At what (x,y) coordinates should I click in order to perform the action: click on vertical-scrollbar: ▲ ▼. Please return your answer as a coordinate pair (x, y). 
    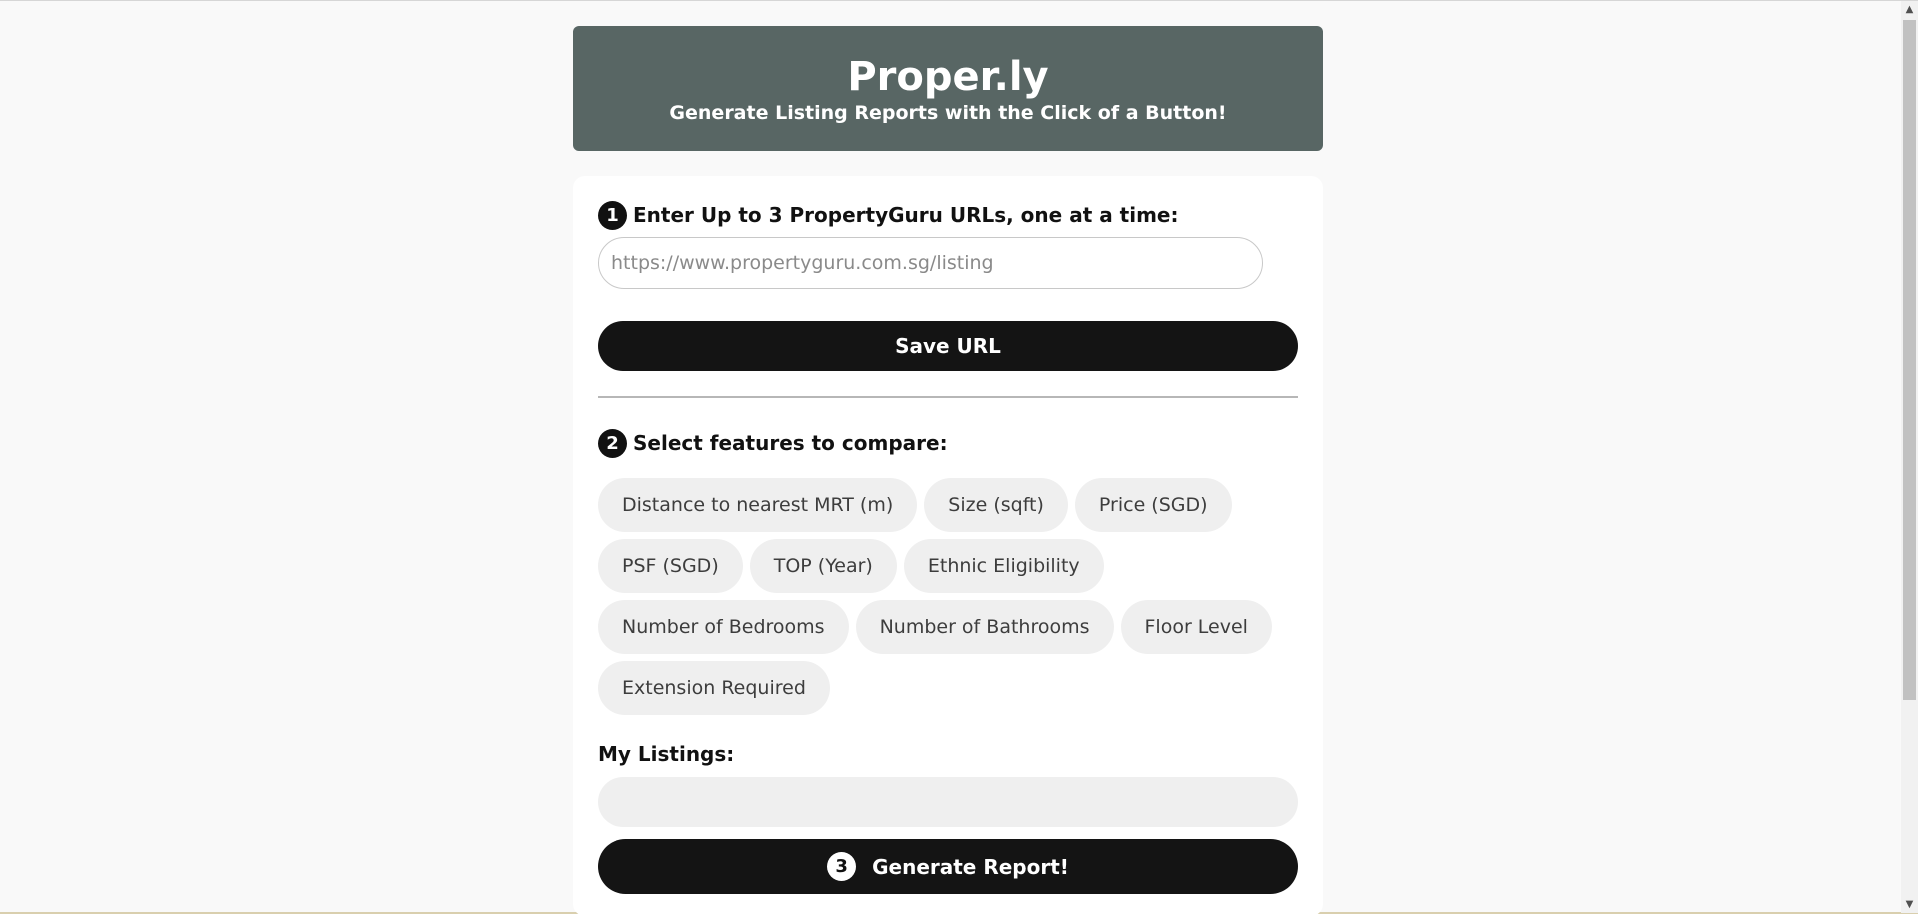
    Looking at the image, I should click on (1909, 457).